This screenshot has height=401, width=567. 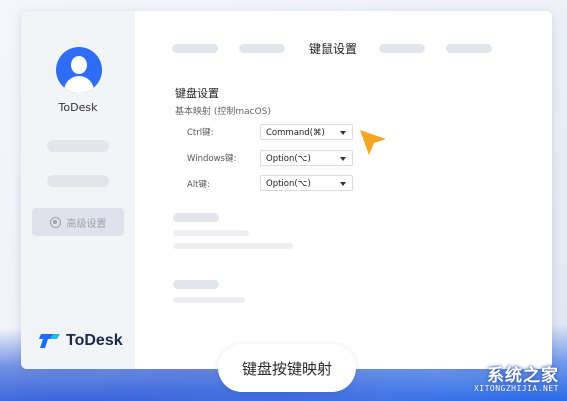 What do you see at coordinates (200, 133) in the screenshot?
I see `ctrl-key-label: Ctrl键:` at bounding box center [200, 133].